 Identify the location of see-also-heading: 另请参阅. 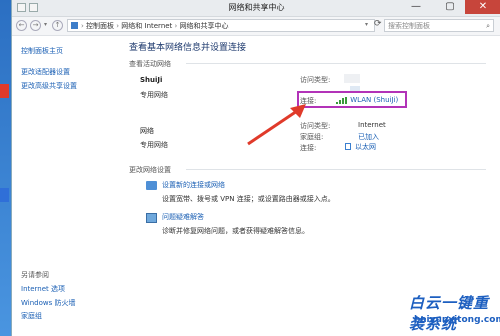
(35, 275).